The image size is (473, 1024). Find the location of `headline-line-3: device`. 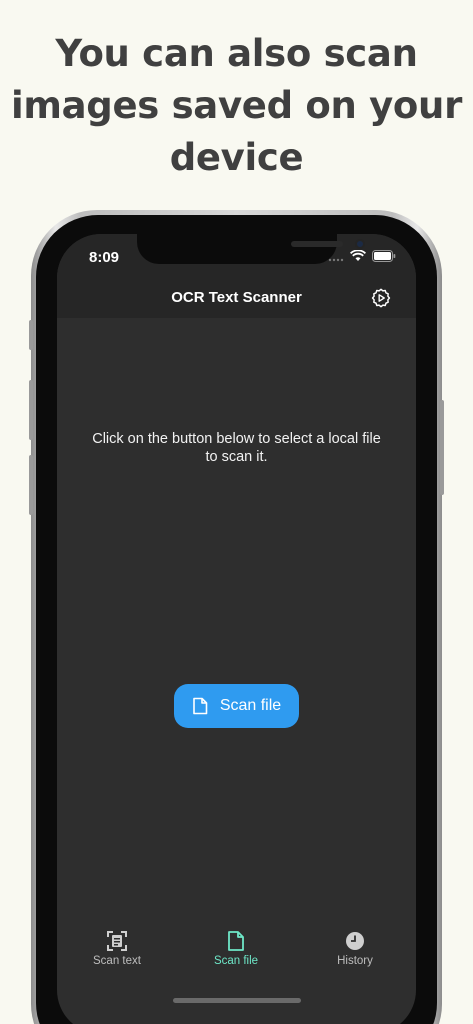

headline-line-3: device is located at coordinates (236, 157).